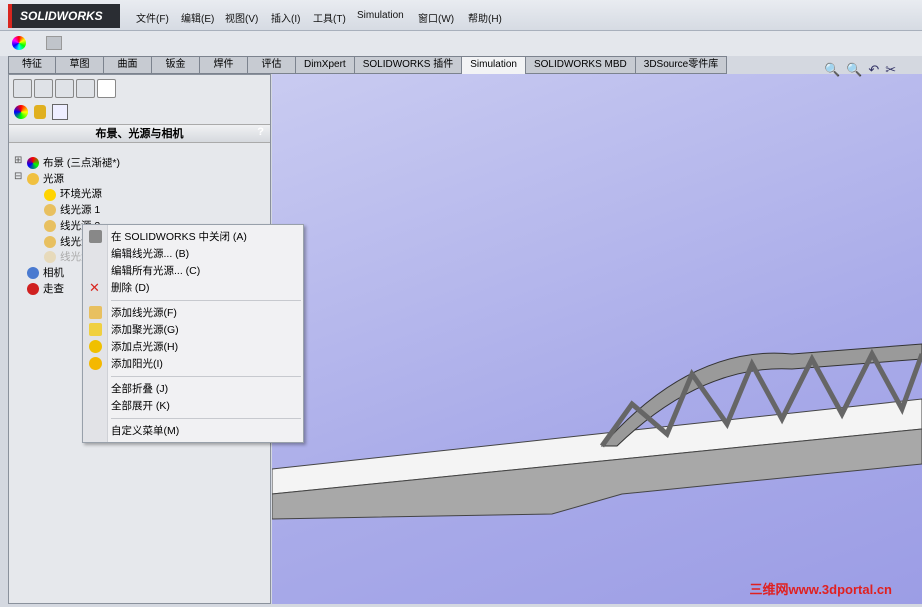 The image size is (922, 607). Describe the element at coordinates (40, 112) in the screenshot. I see `decals-icon` at that location.